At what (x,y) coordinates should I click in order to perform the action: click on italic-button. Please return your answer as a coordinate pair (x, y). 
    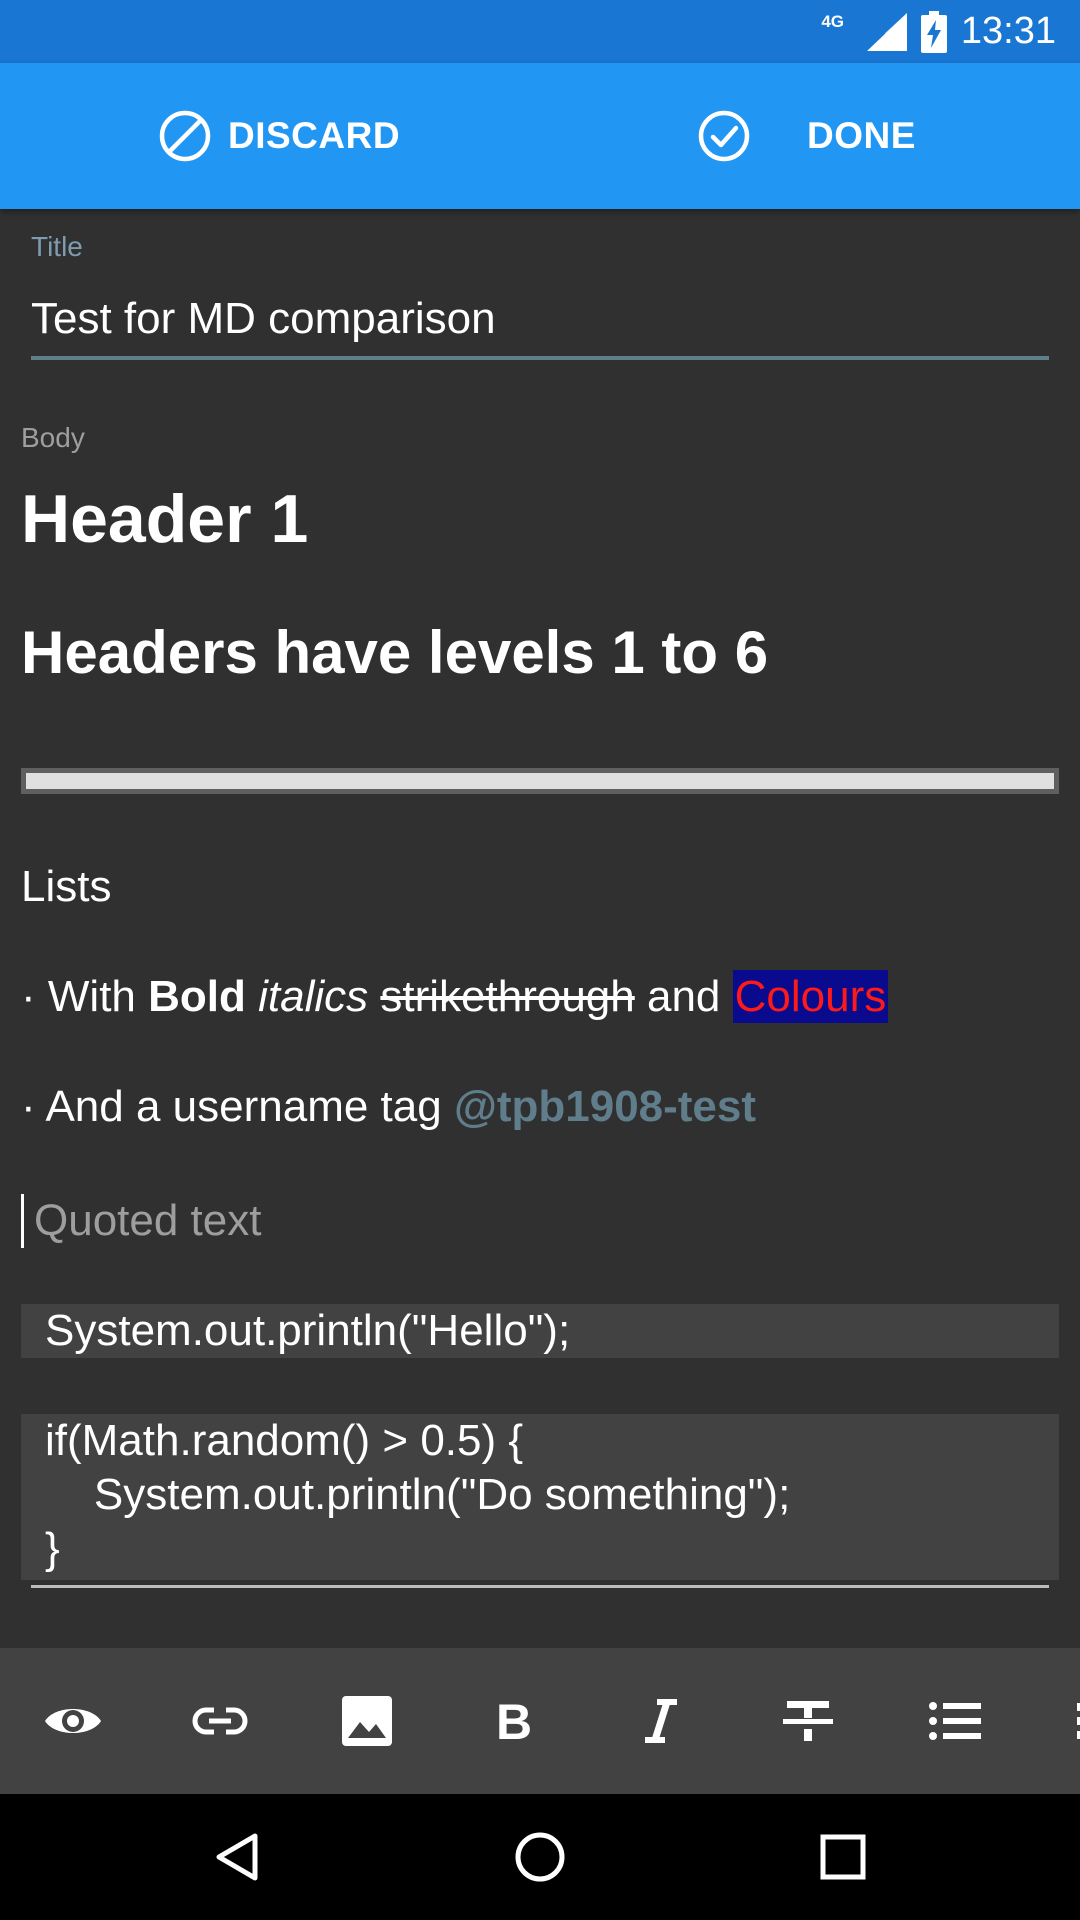
    Looking at the image, I should click on (661, 1721).